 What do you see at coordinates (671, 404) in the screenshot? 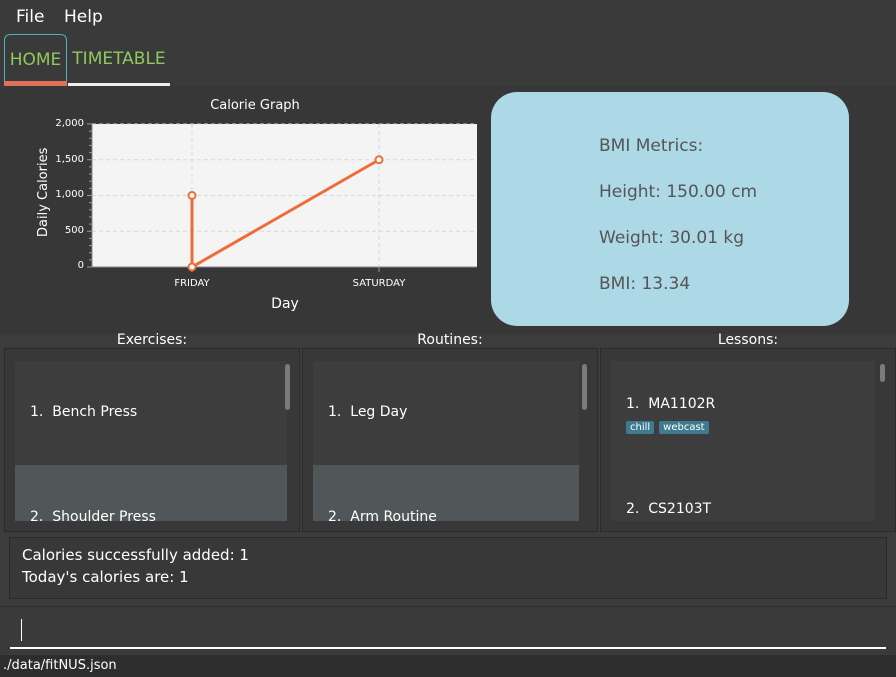
I see `lesson-name: 1. MA1102R` at bounding box center [671, 404].